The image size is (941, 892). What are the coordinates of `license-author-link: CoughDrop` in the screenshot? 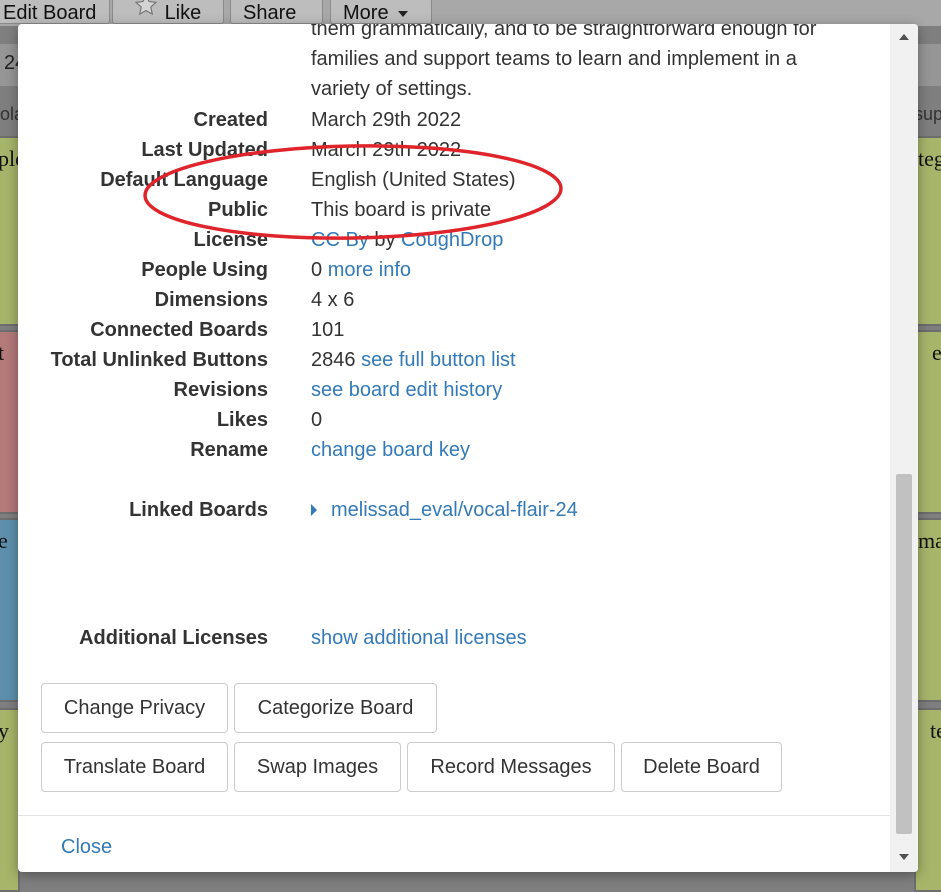 It's located at (452, 240).